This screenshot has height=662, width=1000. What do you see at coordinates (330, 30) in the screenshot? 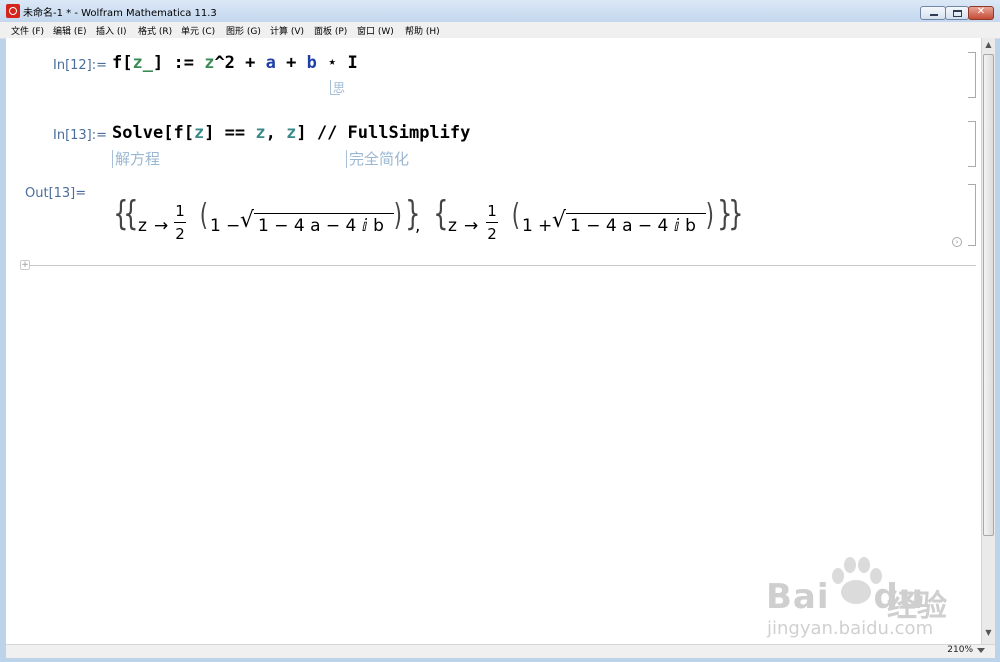
I see `menu-palettes: 面板 (P)` at bounding box center [330, 30].